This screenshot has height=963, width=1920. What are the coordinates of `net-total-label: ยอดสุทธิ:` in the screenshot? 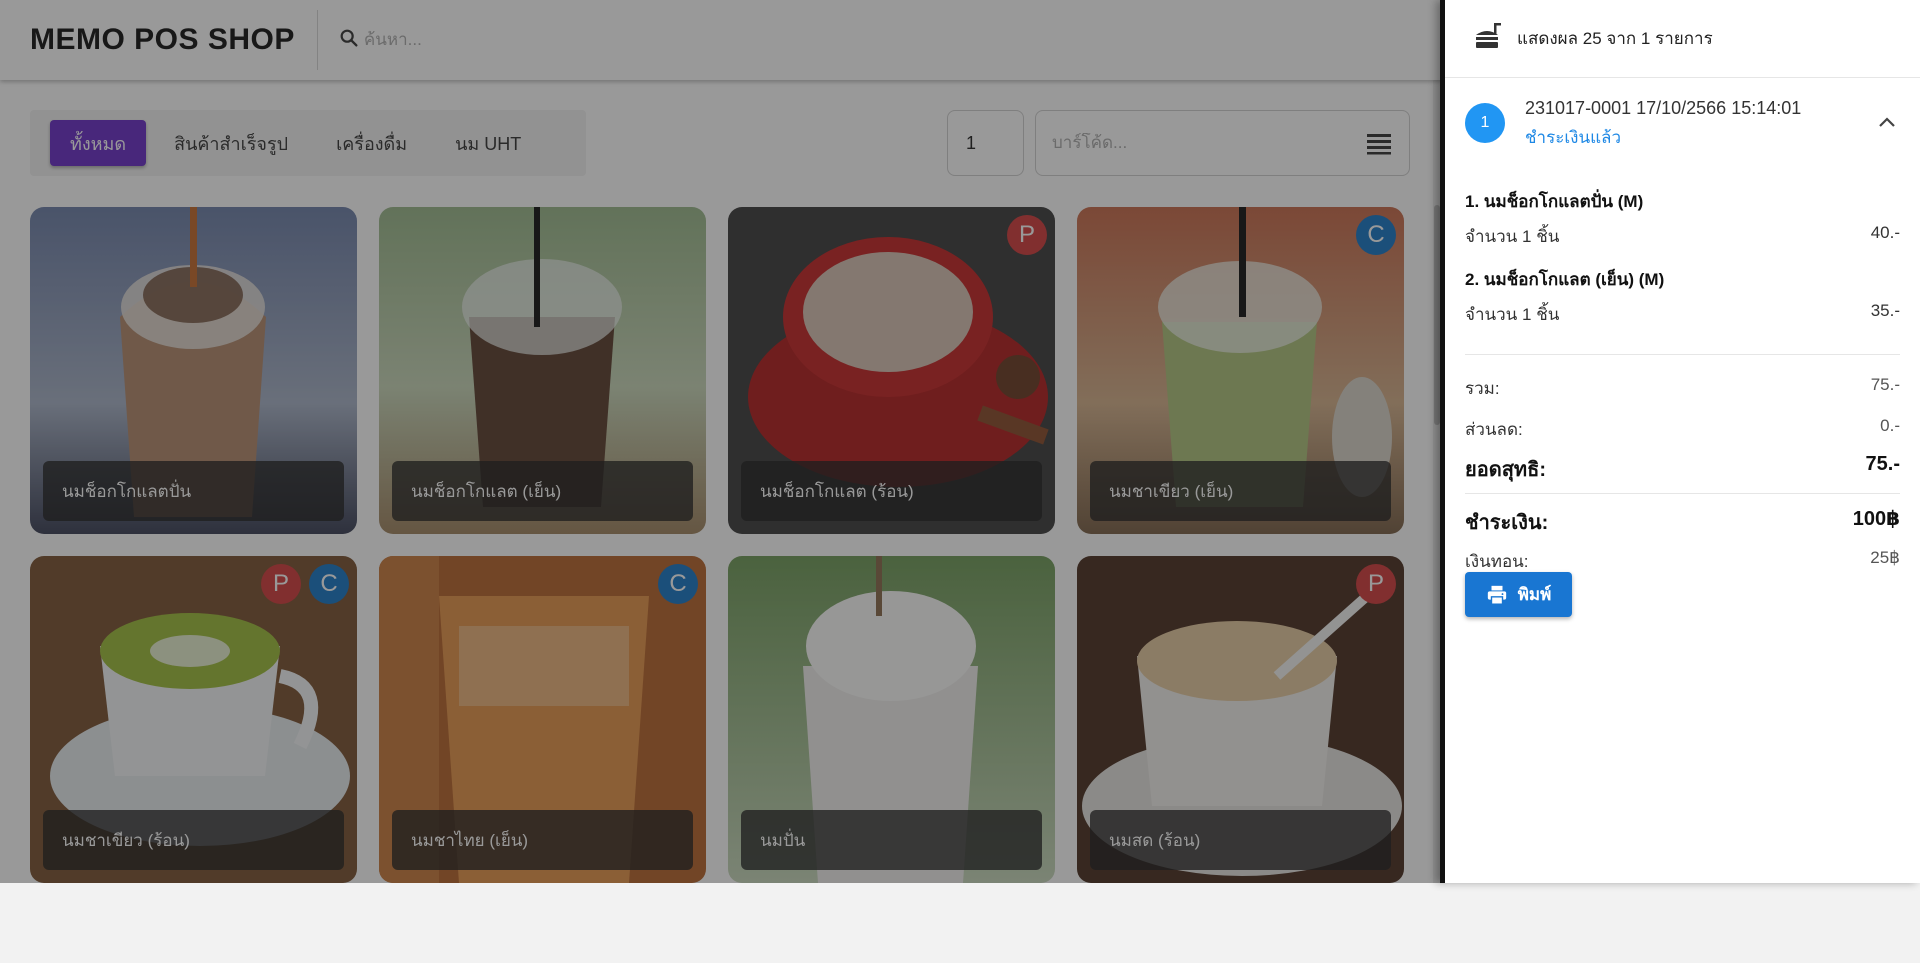 It's located at (1505, 470).